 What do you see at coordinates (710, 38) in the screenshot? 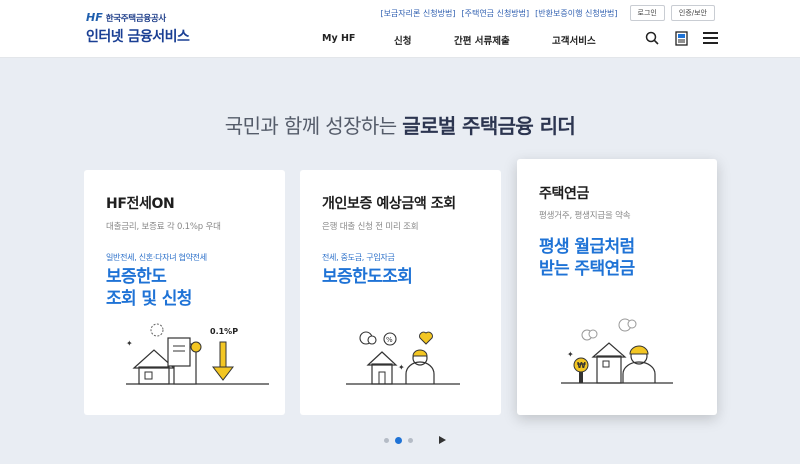
I see `hamburger-menu-icon` at bounding box center [710, 38].